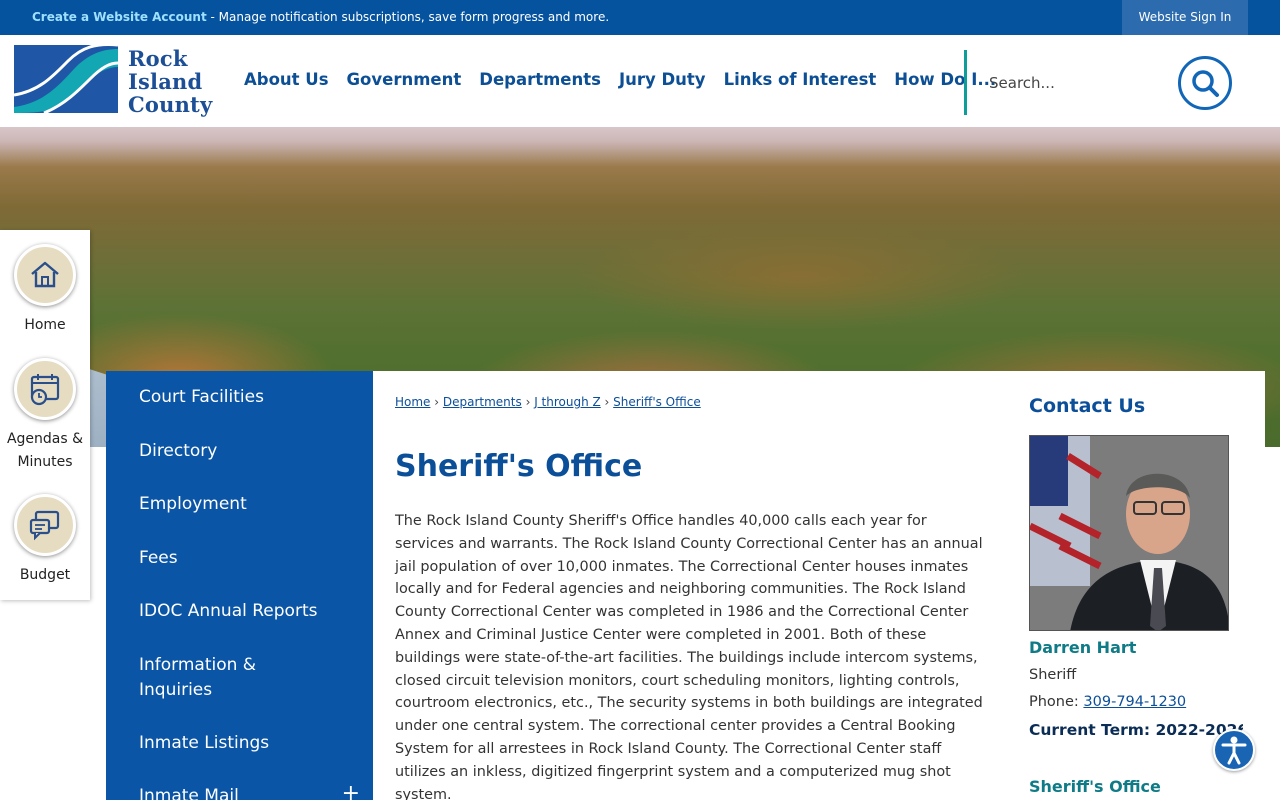 The image size is (1280, 800). I want to click on phone-link: 309-794-1230, so click(1134, 702).